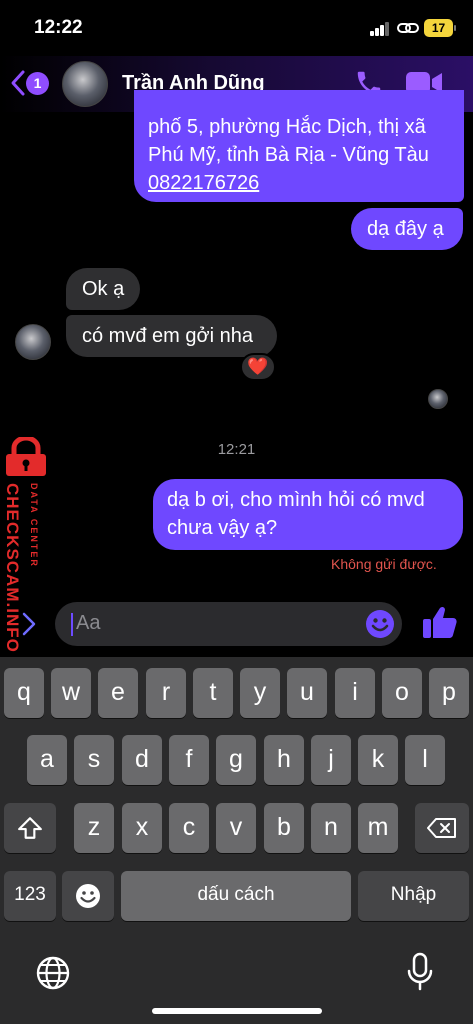  Describe the element at coordinates (142, 828) in the screenshot. I see `key-x: x` at that location.